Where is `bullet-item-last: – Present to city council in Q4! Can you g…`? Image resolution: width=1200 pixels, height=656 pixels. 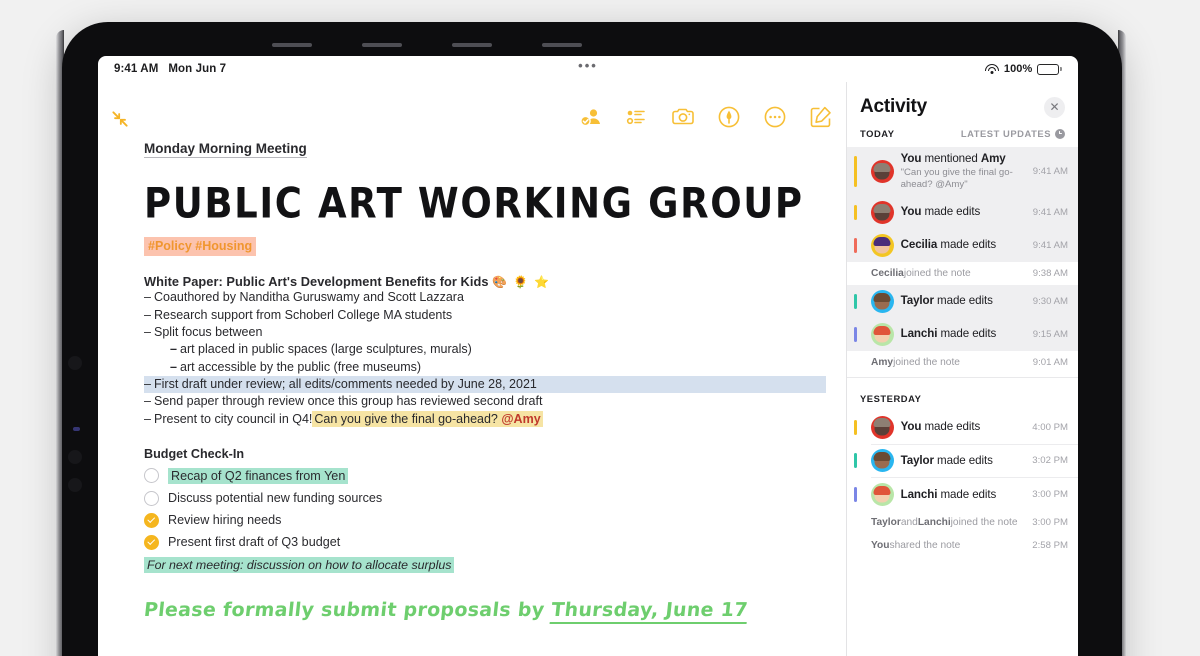
bullet-item-last: – Present to city council in Q4! Can you g… is located at coordinates (485, 419).